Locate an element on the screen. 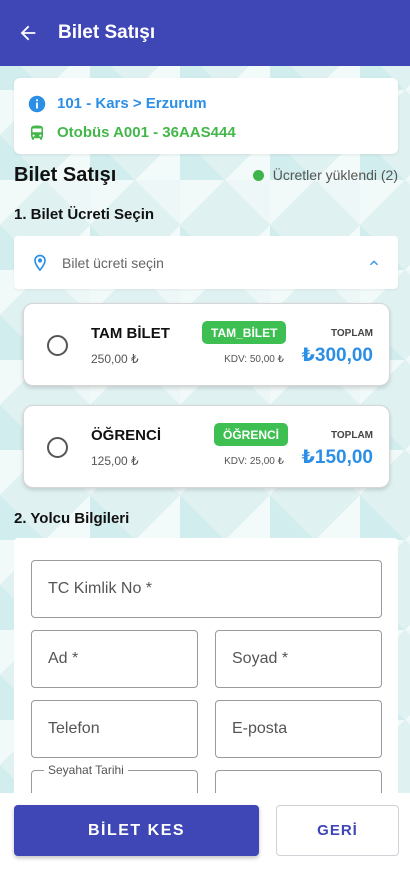 This screenshot has width=410, height=875. route-line-text: 101 - Kars > Erzurum is located at coordinates (132, 103).